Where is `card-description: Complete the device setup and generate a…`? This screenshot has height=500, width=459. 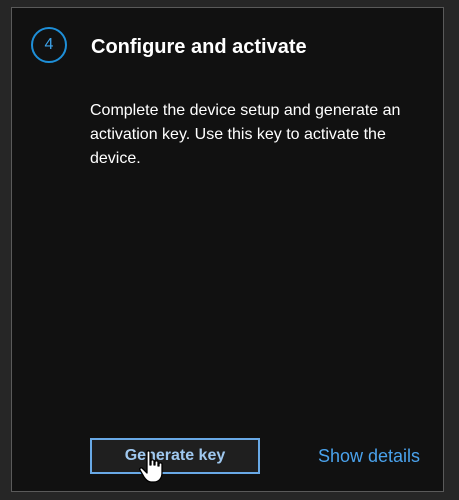
card-description: Complete the device setup and generate a… is located at coordinates (245, 134).